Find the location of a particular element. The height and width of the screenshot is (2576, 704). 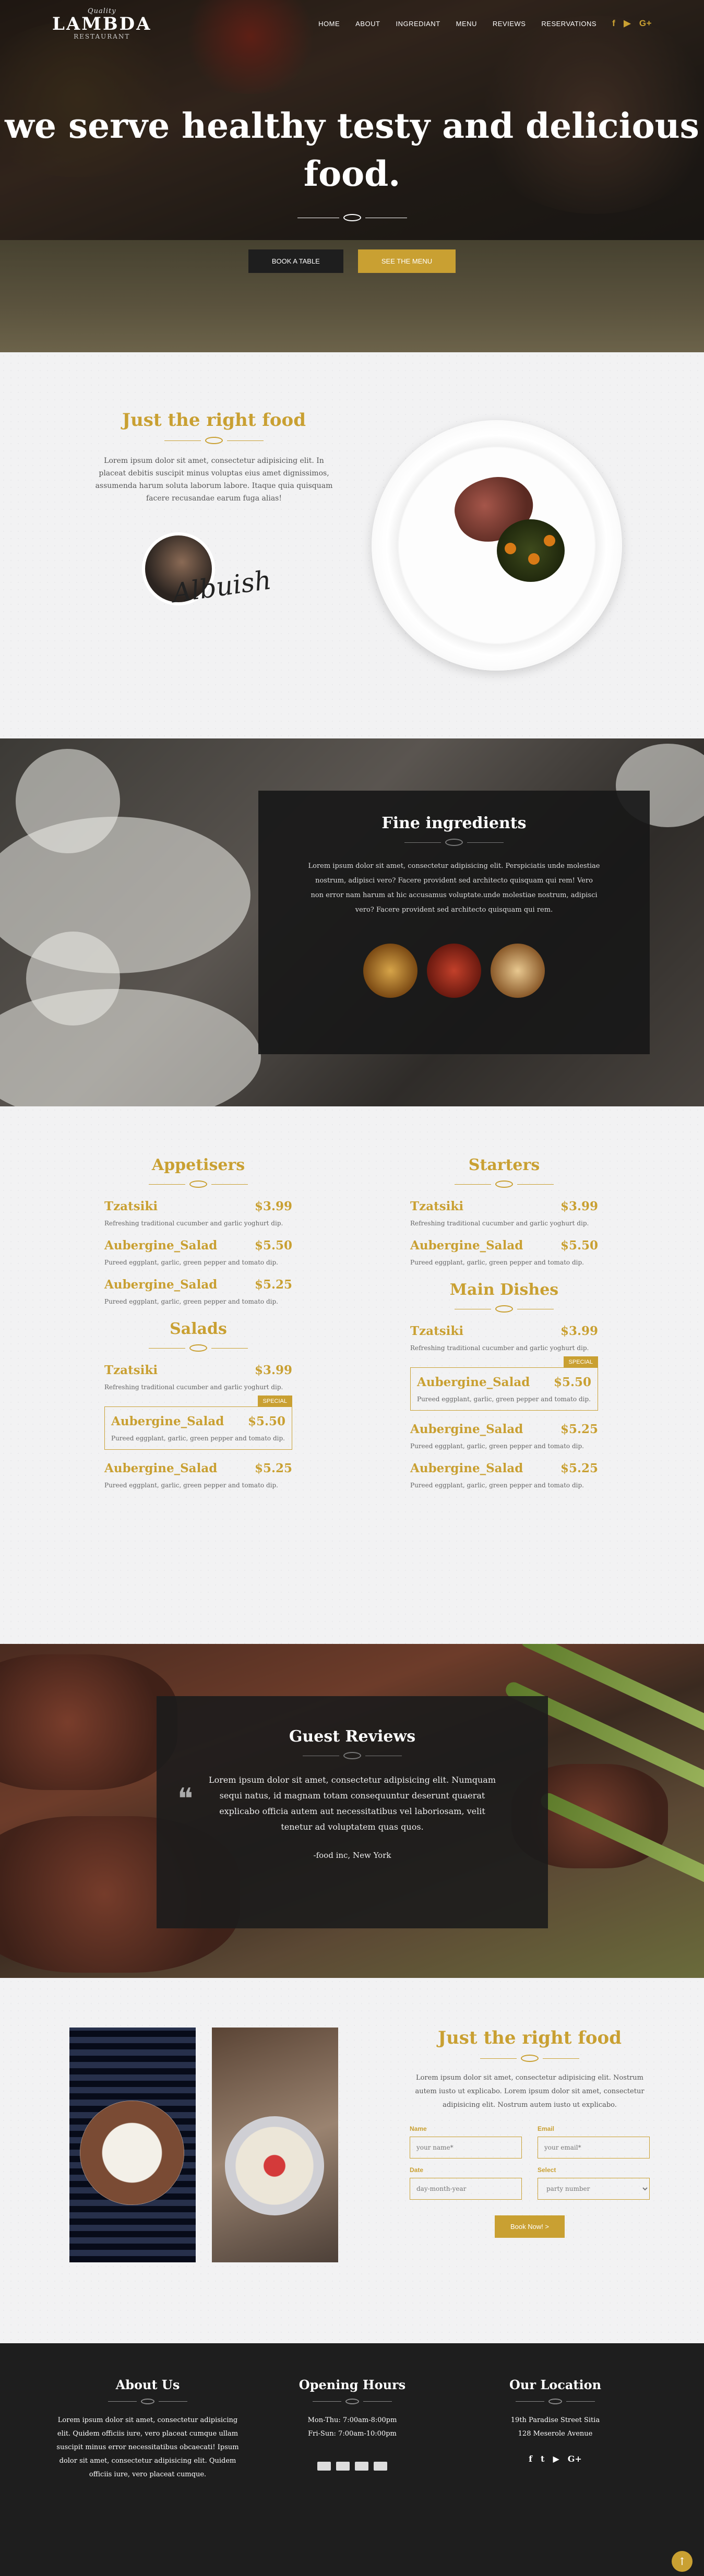

twitter-icon: t is located at coordinates (543, 2459).